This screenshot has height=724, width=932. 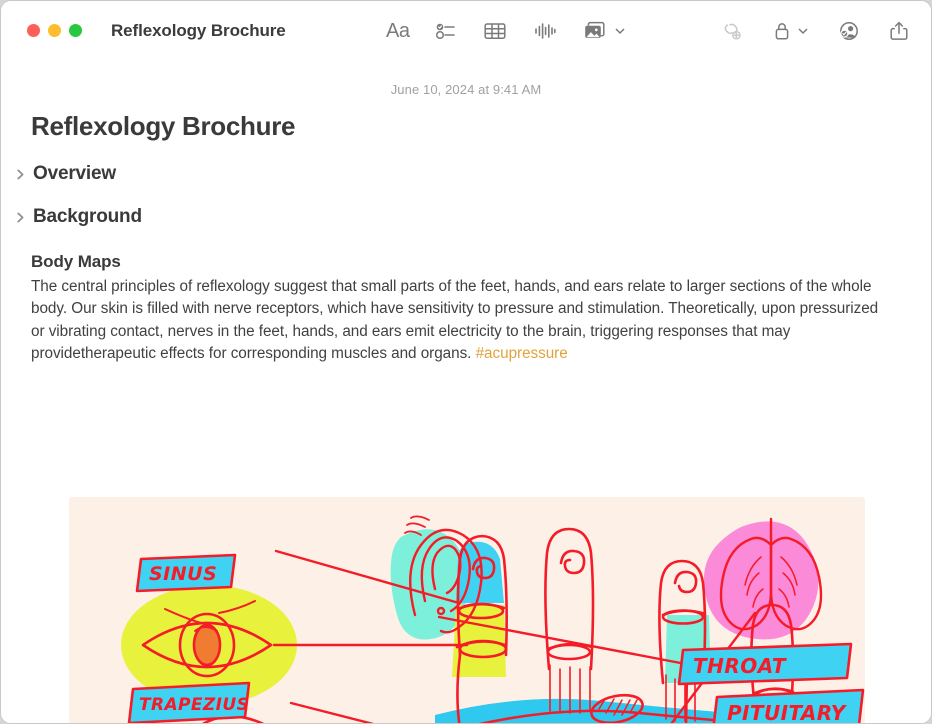 I want to click on lock-button, so click(x=790, y=31).